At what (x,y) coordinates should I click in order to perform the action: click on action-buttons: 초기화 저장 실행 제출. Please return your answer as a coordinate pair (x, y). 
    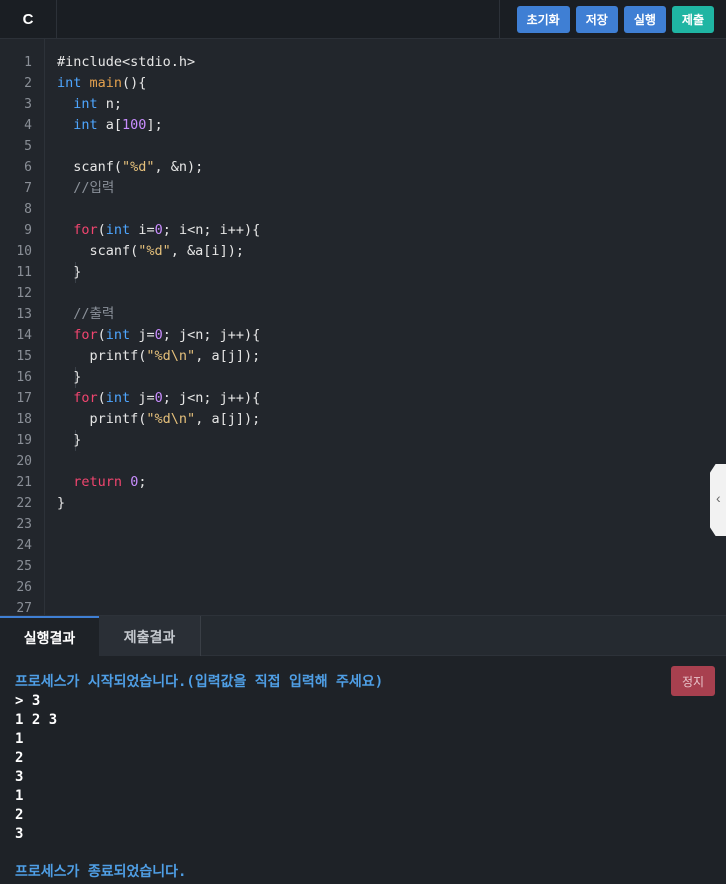
    Looking at the image, I should click on (612, 19).